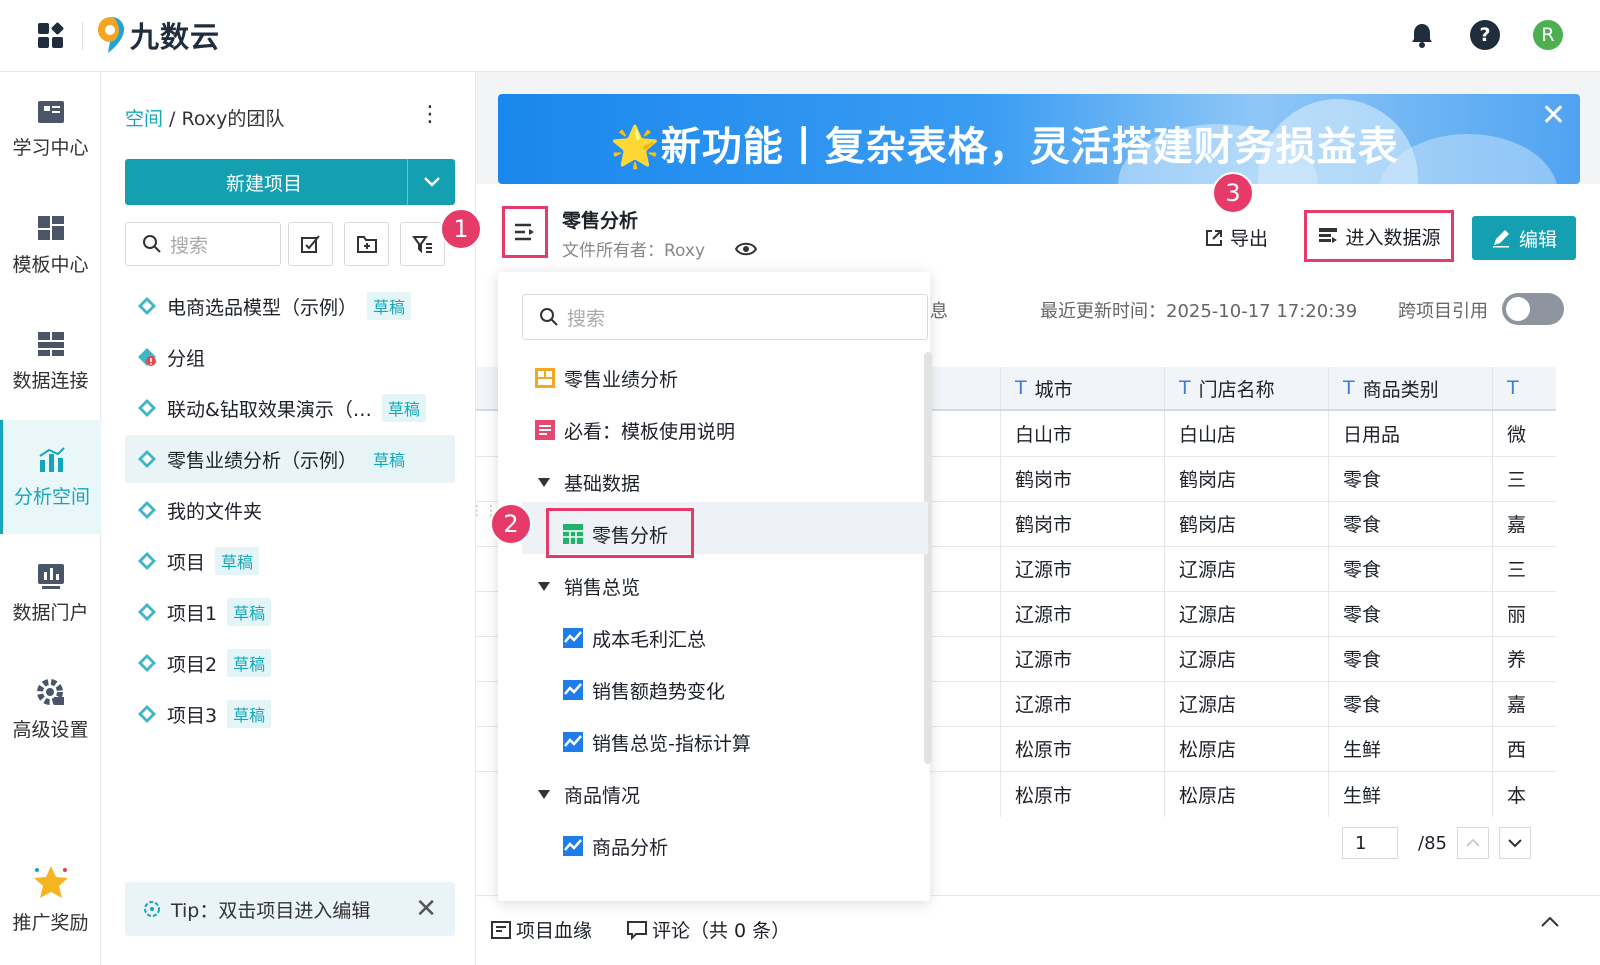 The image size is (1600, 965). I want to click on collapse-button, so click(1550, 922).